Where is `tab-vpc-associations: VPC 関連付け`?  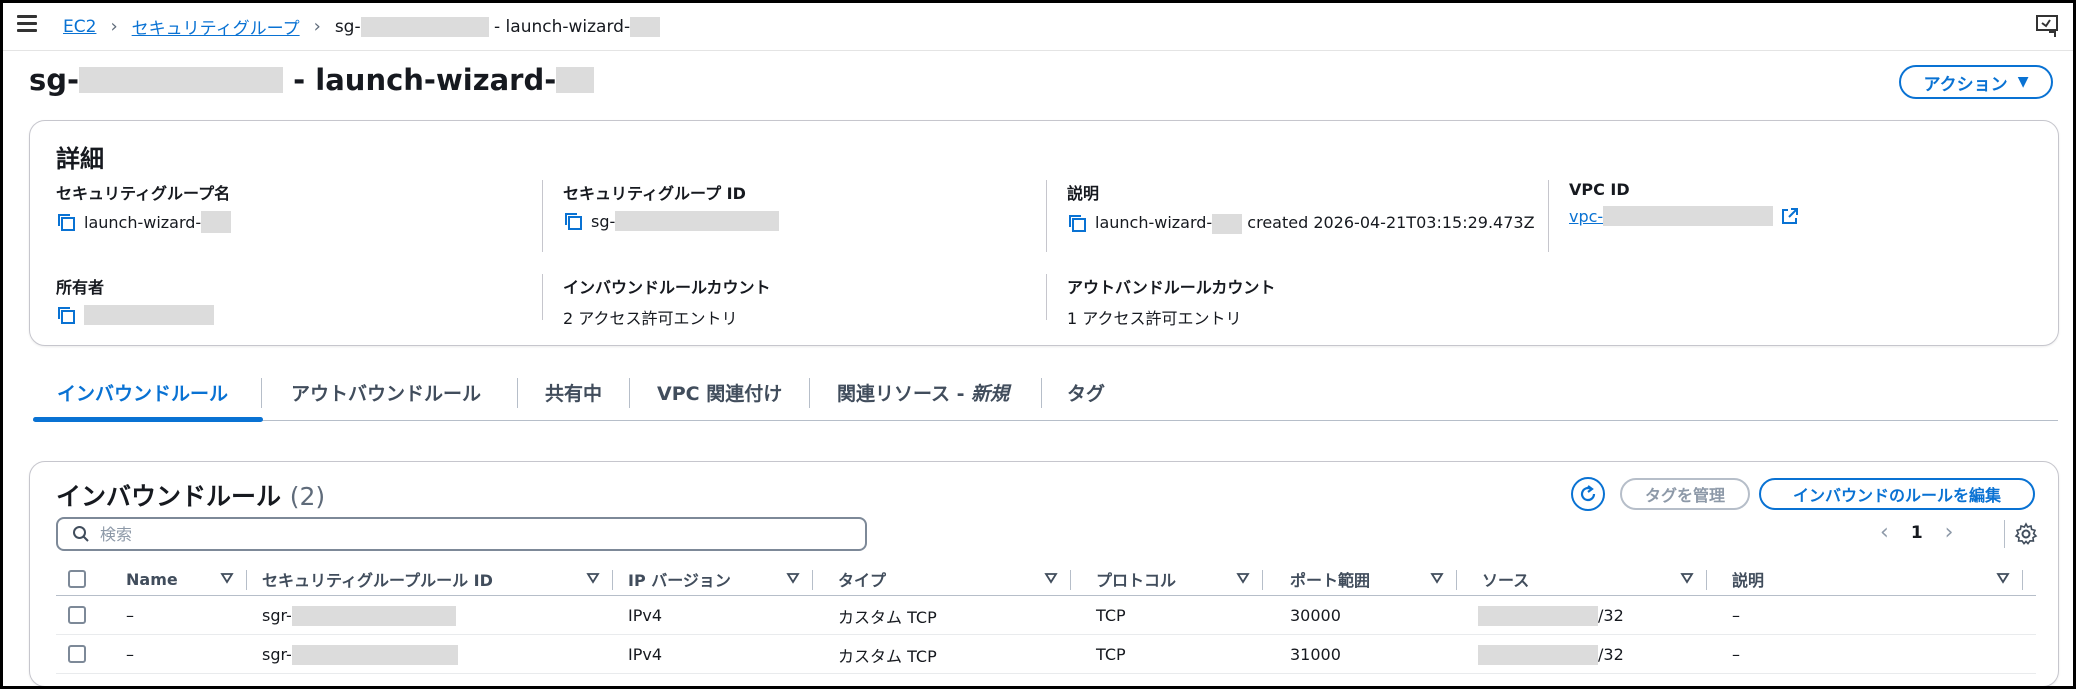 tab-vpc-associations: VPC 関連付け is located at coordinates (719, 397).